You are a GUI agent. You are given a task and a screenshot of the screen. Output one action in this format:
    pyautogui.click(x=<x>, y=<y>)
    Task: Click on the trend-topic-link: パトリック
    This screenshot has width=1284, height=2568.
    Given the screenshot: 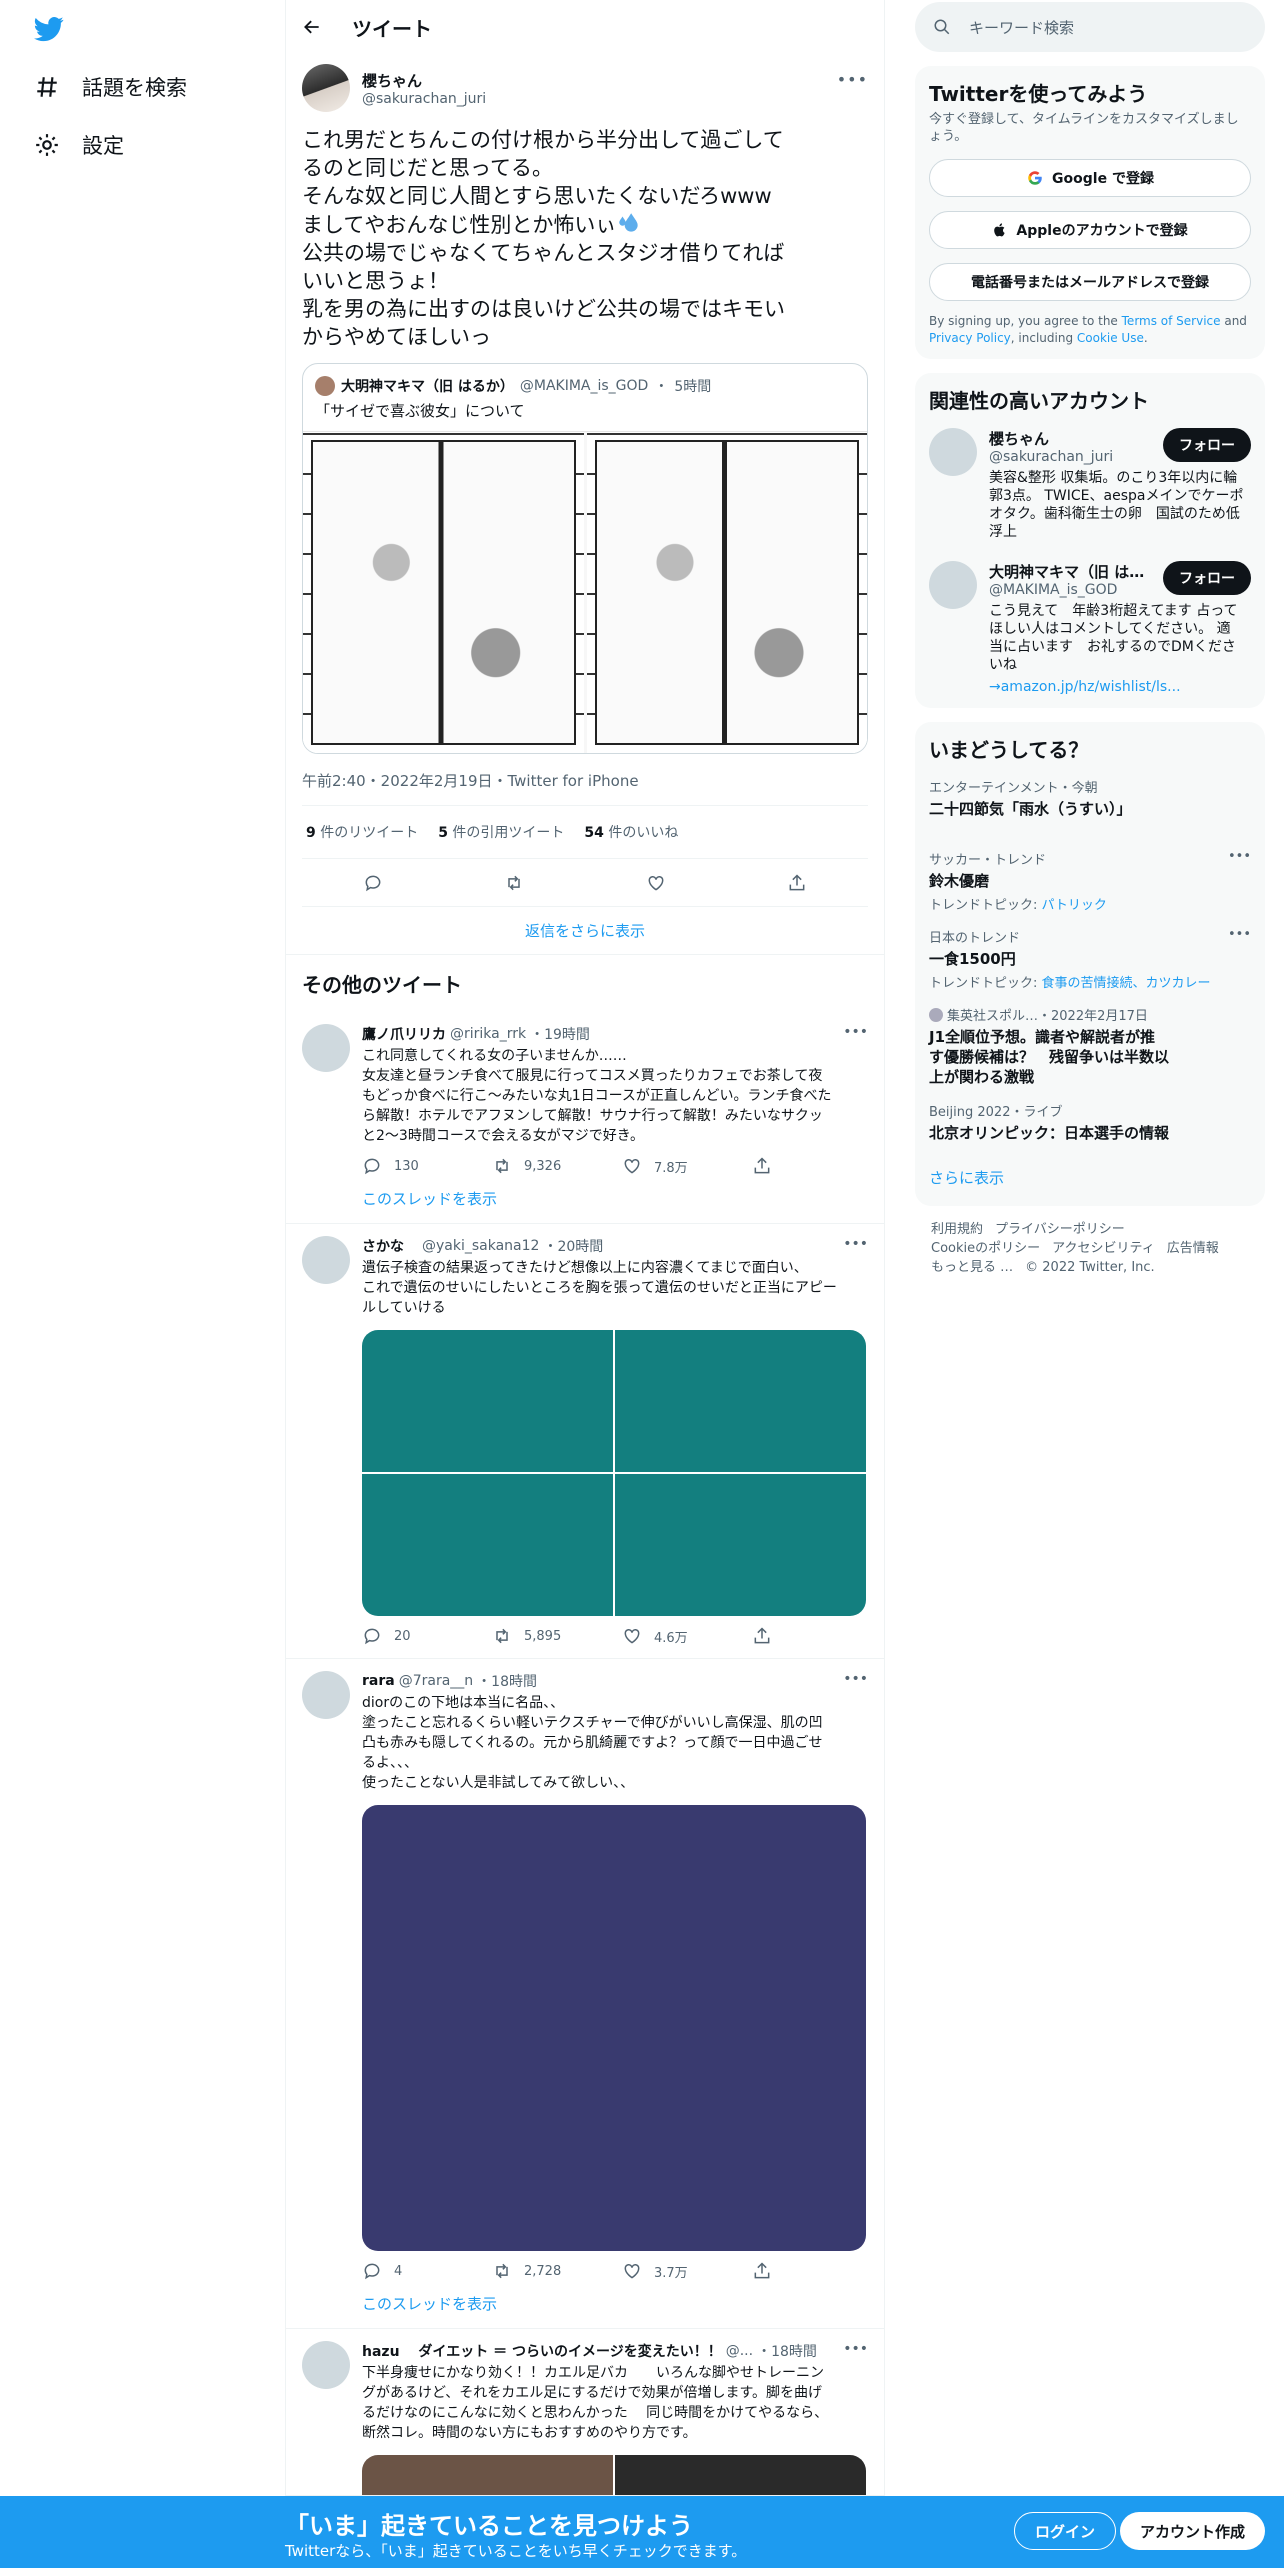 What is the action you would take?
    pyautogui.click(x=1074, y=905)
    